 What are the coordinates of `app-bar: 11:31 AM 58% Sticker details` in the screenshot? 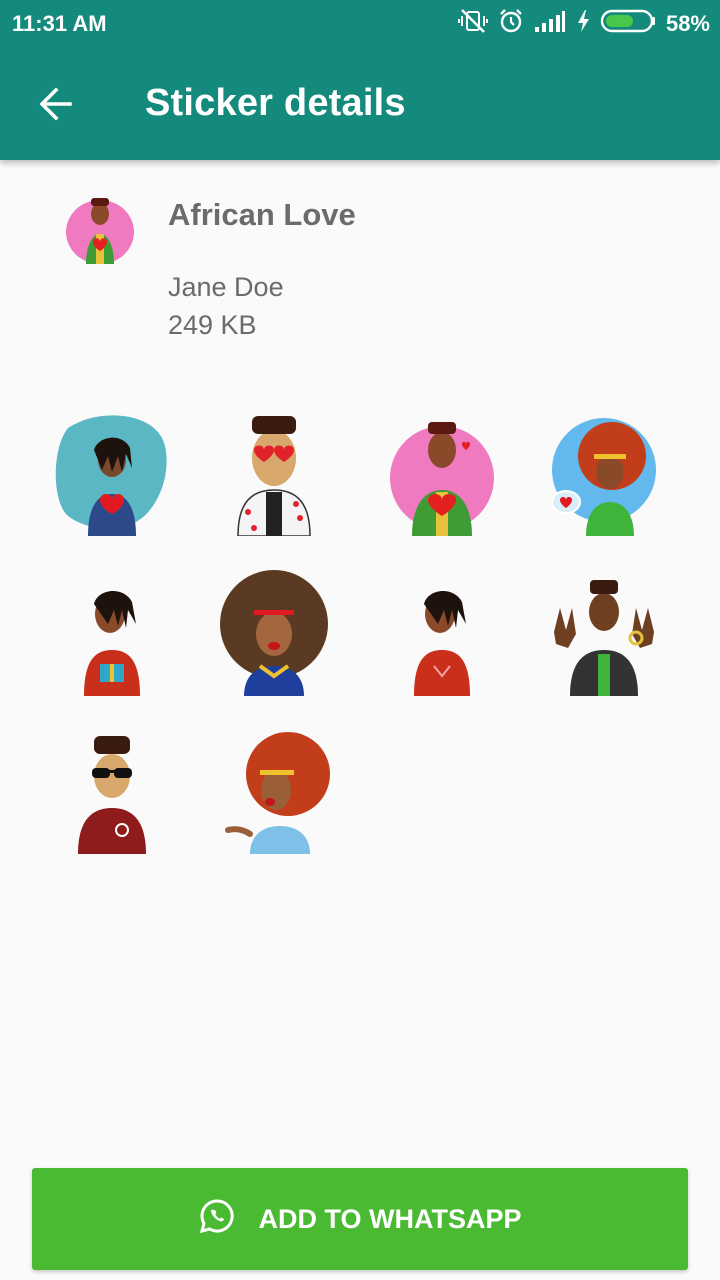 It's located at (360, 80).